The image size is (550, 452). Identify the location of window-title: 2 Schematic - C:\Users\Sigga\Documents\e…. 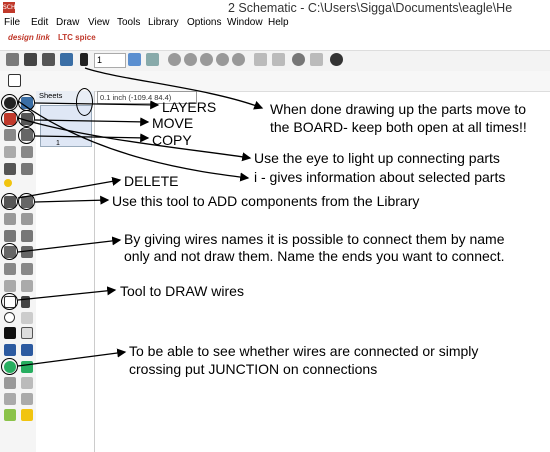
(370, 8).